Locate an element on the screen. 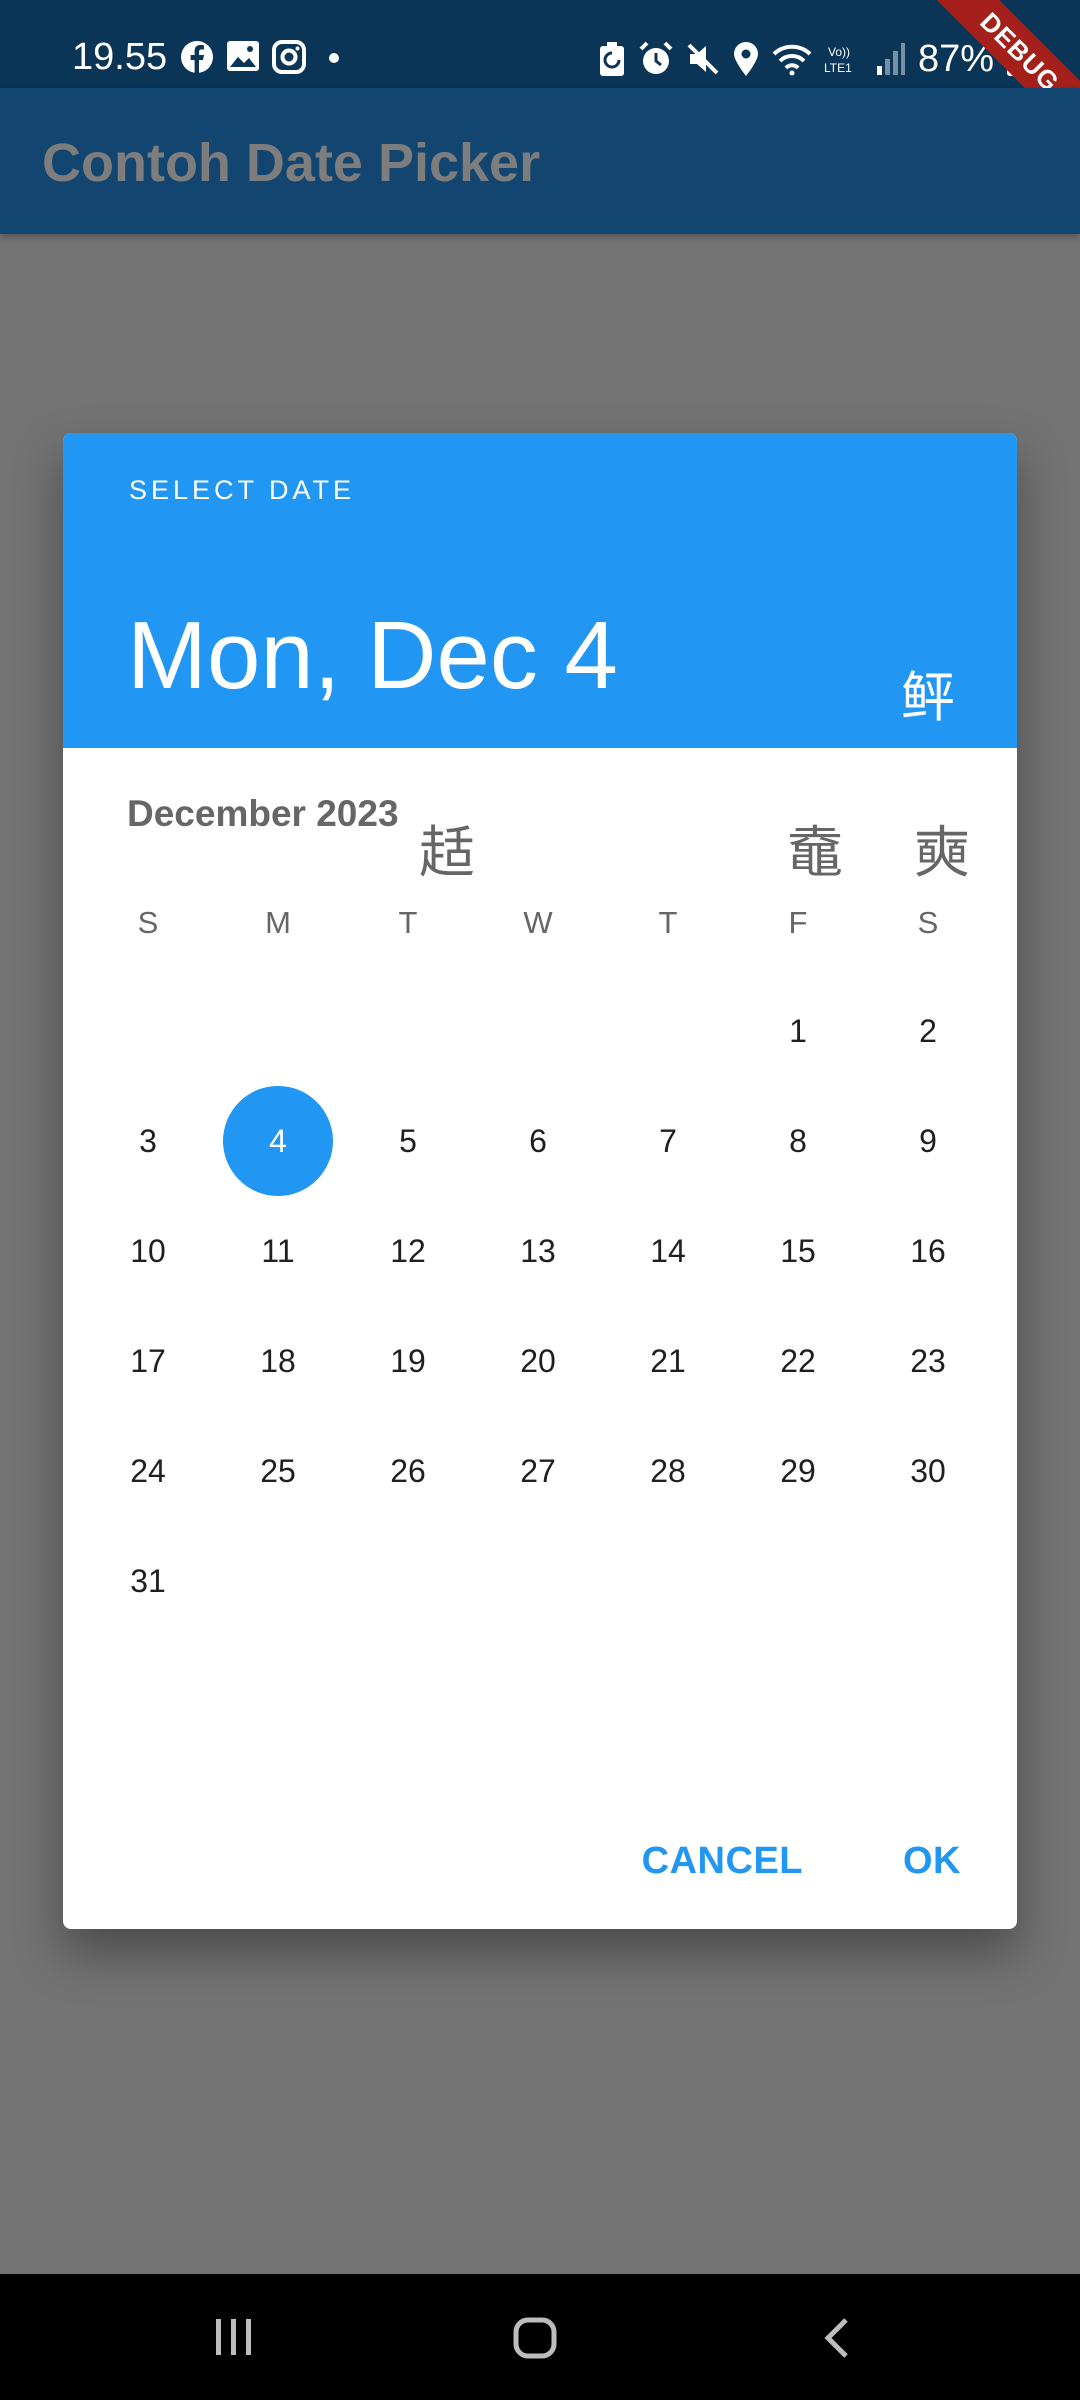 The width and height of the screenshot is (1080, 2400). day-number: 9 is located at coordinates (928, 1140).